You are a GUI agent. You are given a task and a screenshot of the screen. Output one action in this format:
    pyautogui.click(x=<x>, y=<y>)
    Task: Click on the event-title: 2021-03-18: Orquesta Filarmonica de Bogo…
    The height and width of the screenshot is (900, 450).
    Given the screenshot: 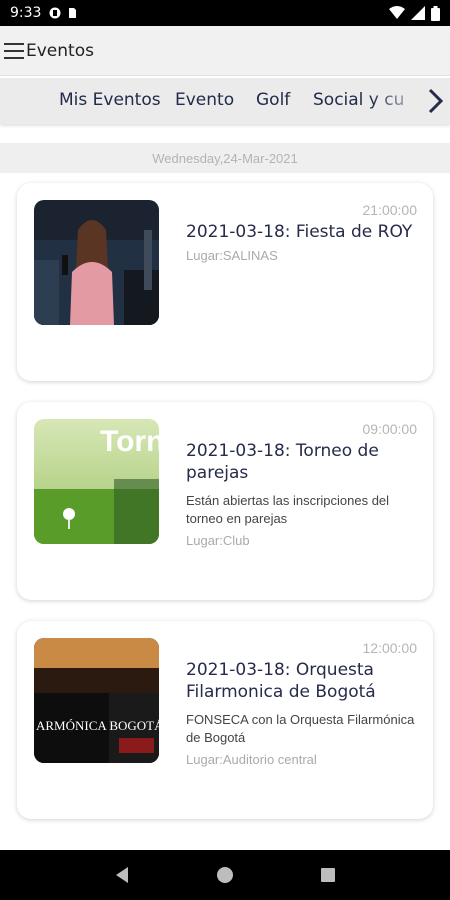 What is the action you would take?
    pyautogui.click(x=281, y=681)
    